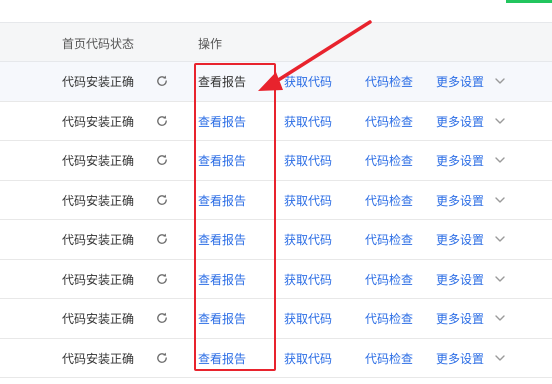 The width and height of the screenshot is (552, 384). What do you see at coordinates (529, 1) in the screenshot?
I see `accent-bar` at bounding box center [529, 1].